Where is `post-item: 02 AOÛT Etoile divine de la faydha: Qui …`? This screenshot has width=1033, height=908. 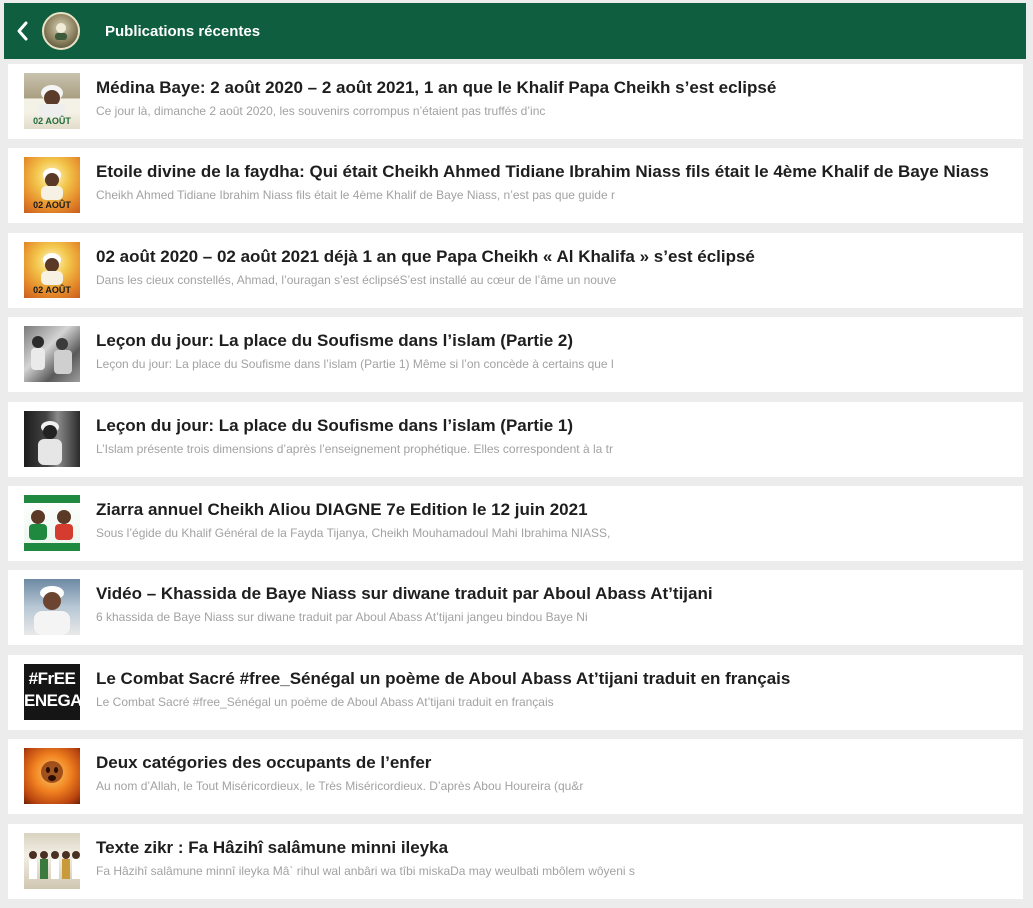 post-item: 02 AOÛT Etoile divine de la faydha: Qui … is located at coordinates (515, 186).